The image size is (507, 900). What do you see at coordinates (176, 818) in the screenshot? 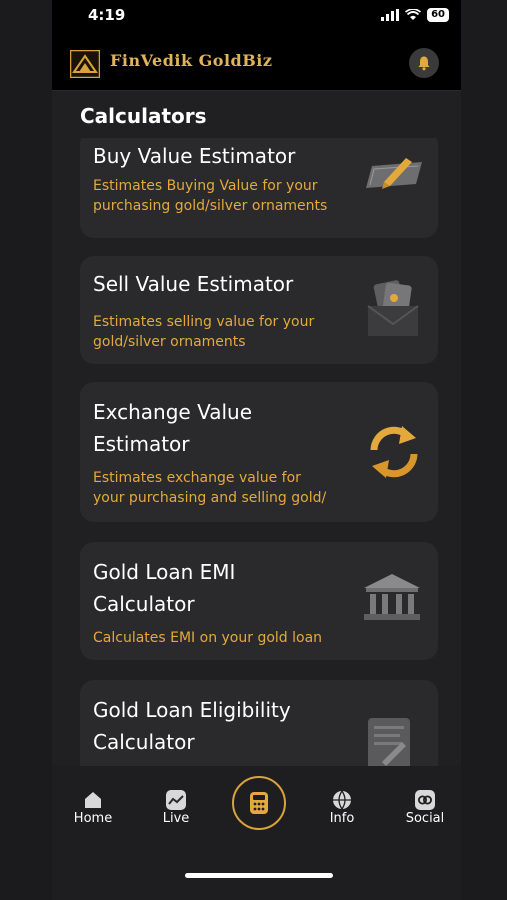
I see `nav-live-label: Live` at bounding box center [176, 818].